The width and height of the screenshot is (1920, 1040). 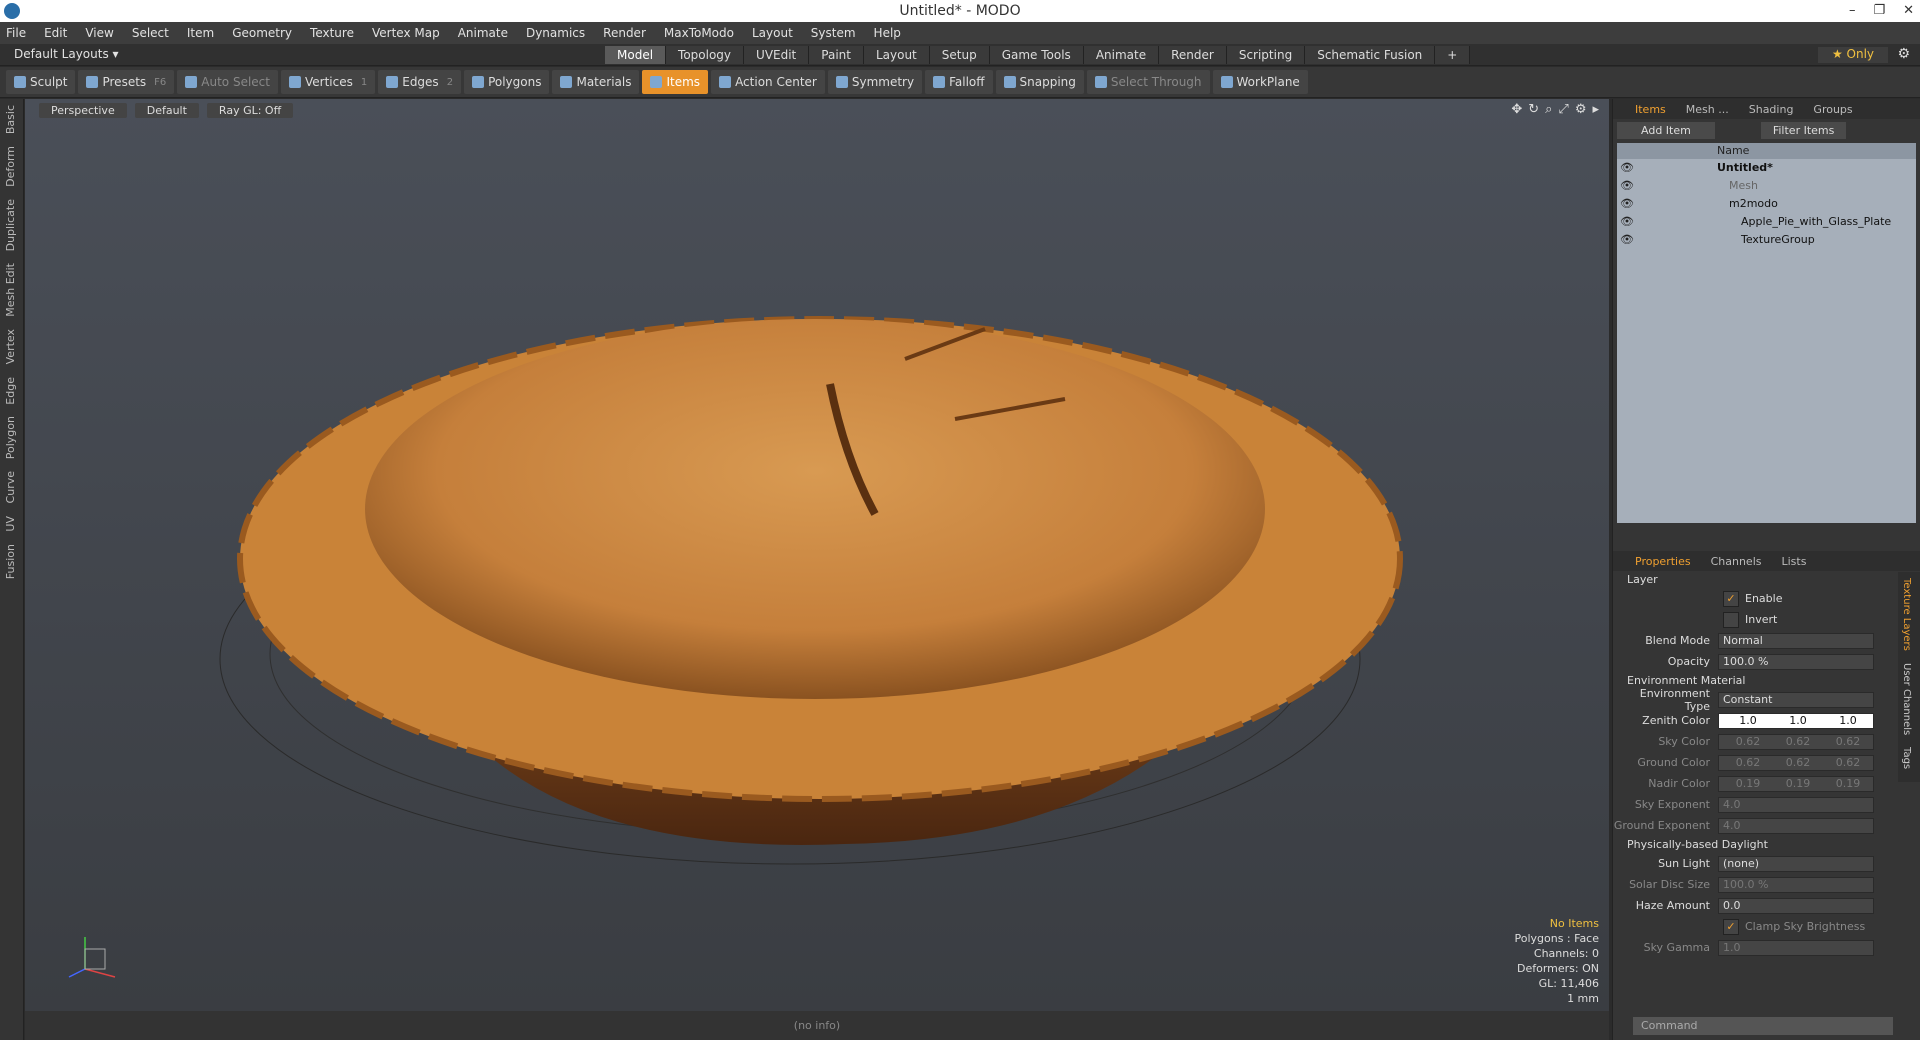 I want to click on left-tab-edge: Edge, so click(x=10, y=391).